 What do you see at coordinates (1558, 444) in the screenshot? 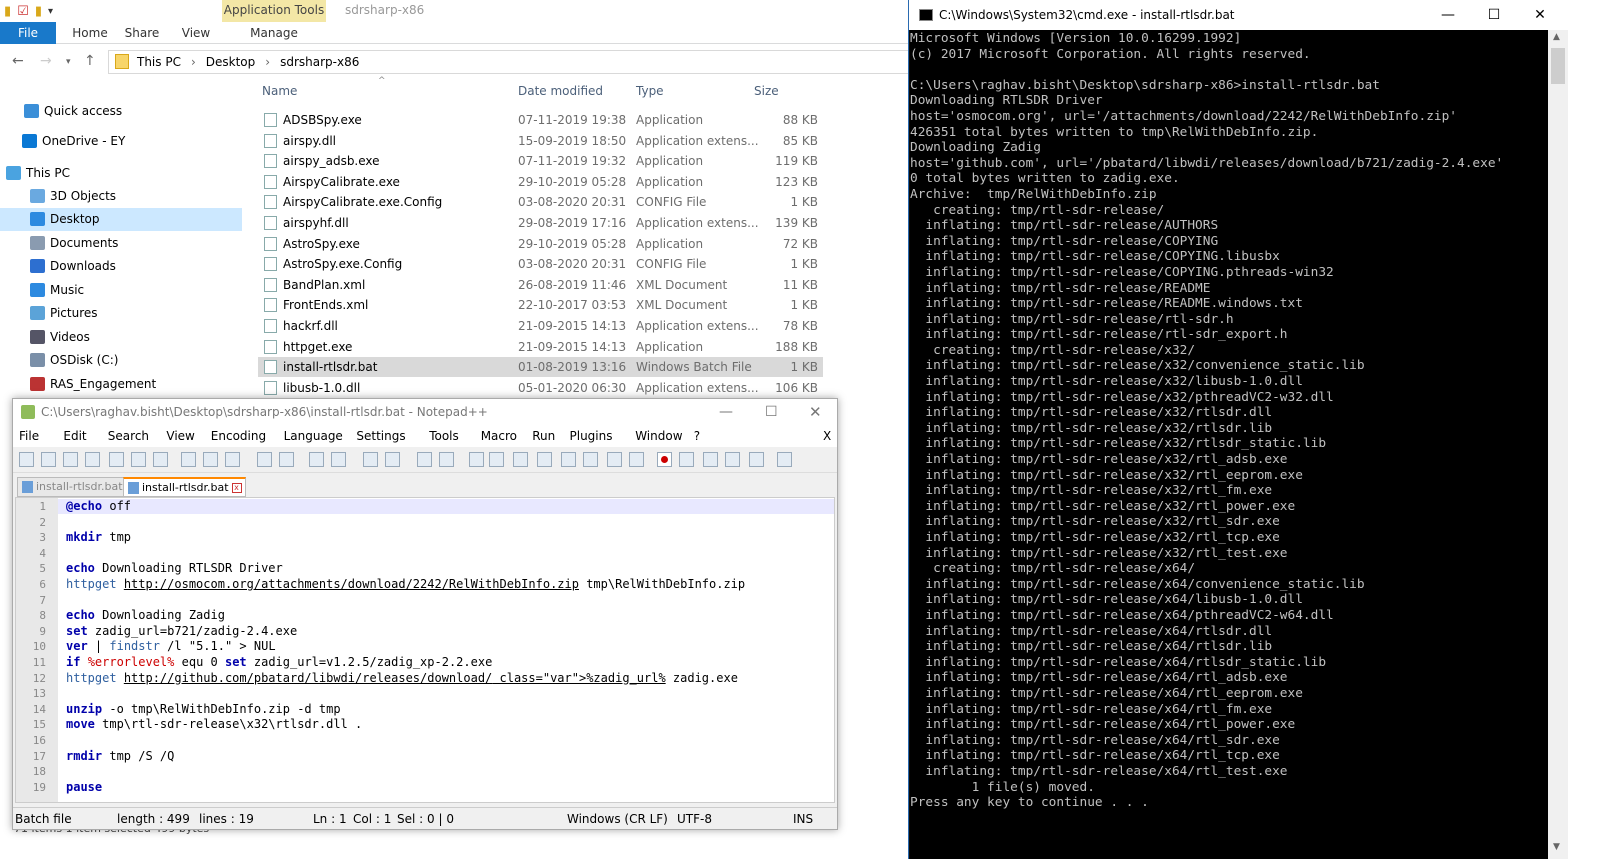
I see `console-scrollbar: ▲ ▼` at bounding box center [1558, 444].